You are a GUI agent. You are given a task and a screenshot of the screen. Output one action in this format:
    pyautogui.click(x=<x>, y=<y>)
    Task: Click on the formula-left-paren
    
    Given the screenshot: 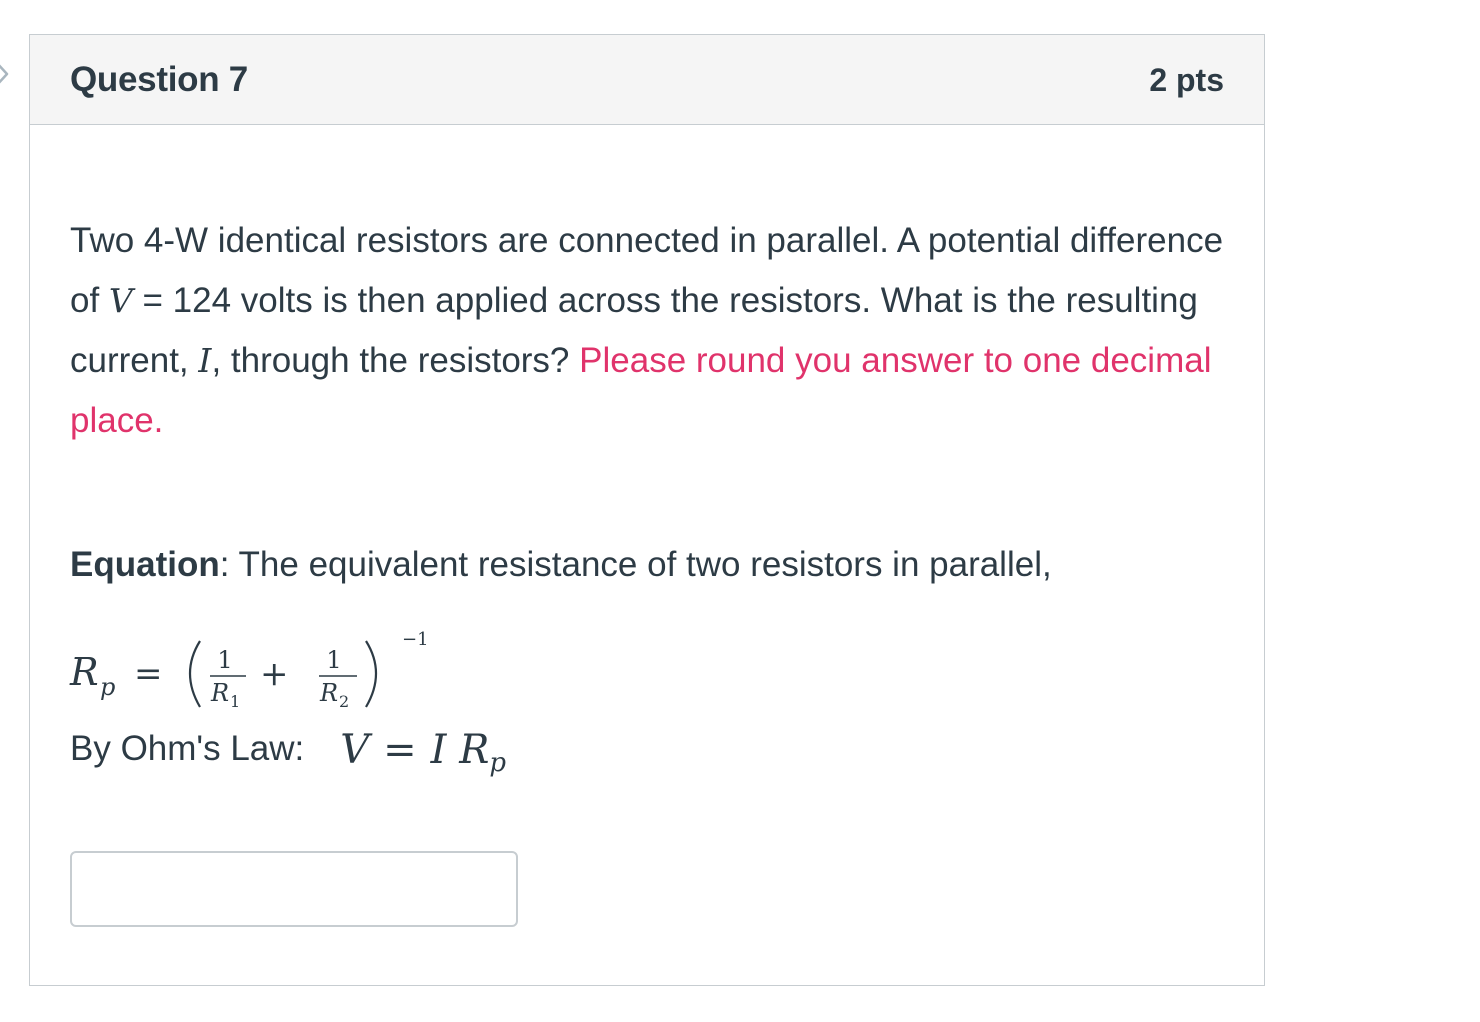 What is the action you would take?
    pyautogui.click(x=195, y=674)
    